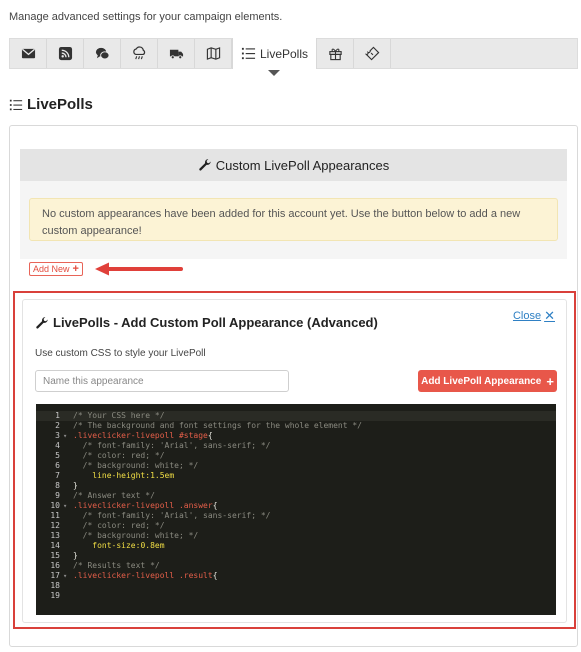 This screenshot has width=581, height=652. I want to click on appearances-header: Custom LivePoll Appearances, so click(293, 165).